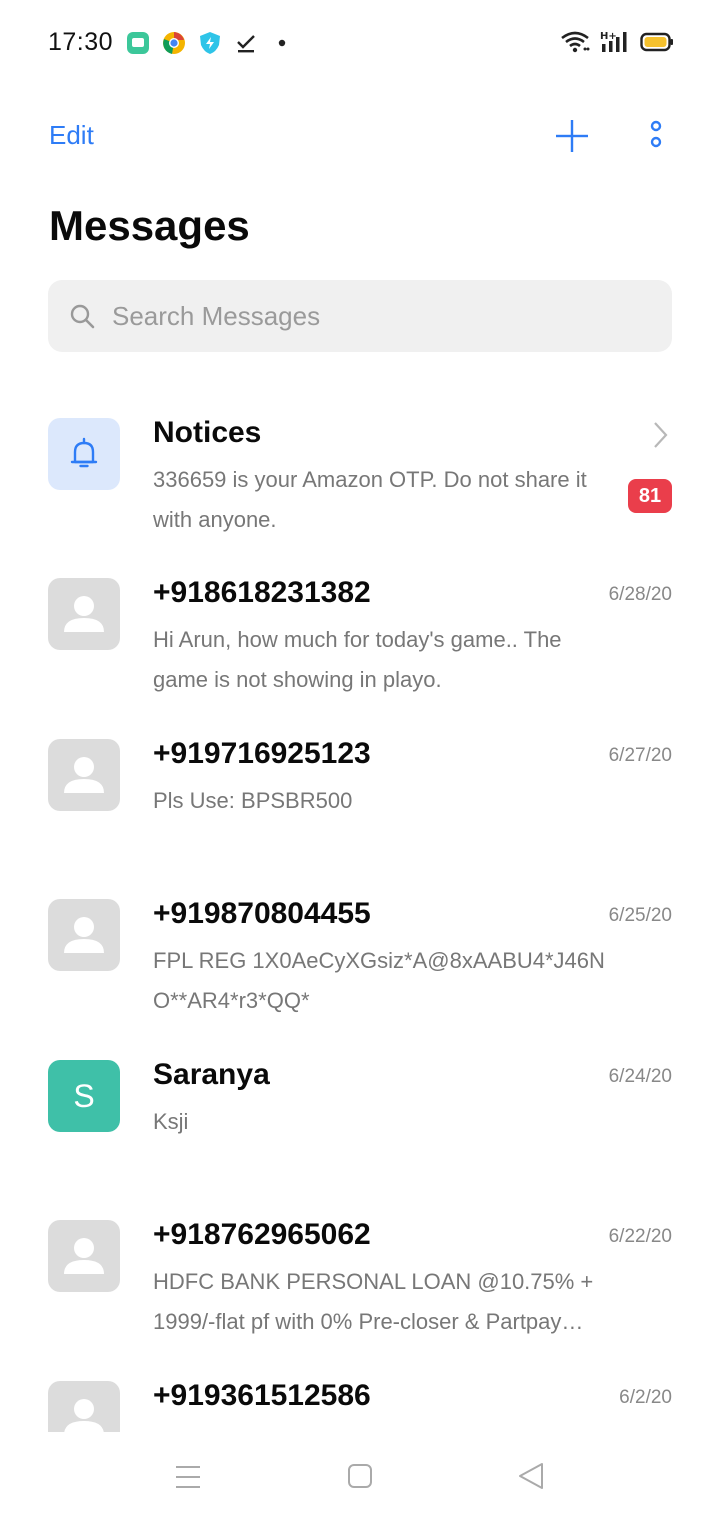 This screenshot has height=1520, width=720. I want to click on back-triangle-icon, so click(531, 1476).